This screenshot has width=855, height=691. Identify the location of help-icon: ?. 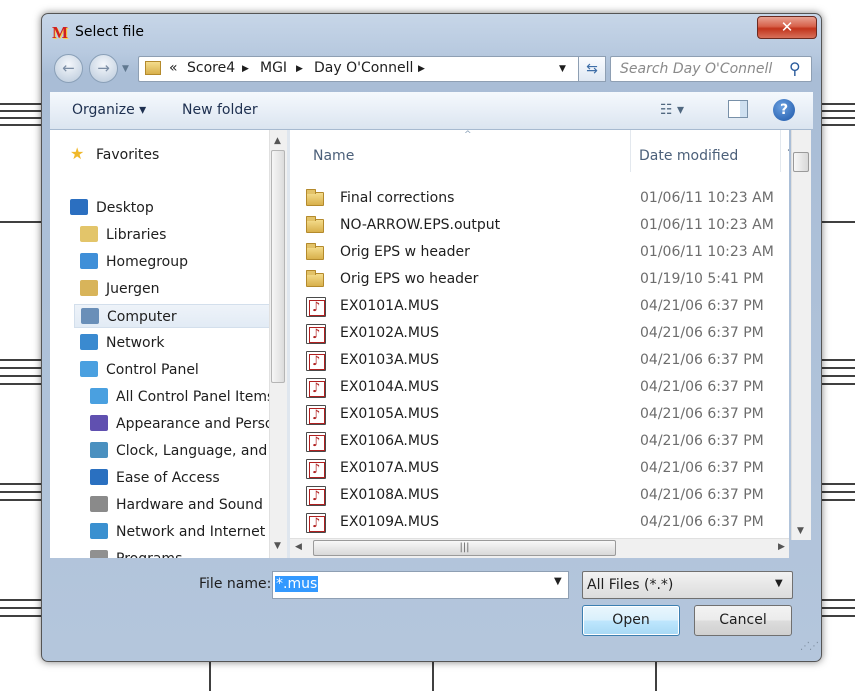
(784, 110).